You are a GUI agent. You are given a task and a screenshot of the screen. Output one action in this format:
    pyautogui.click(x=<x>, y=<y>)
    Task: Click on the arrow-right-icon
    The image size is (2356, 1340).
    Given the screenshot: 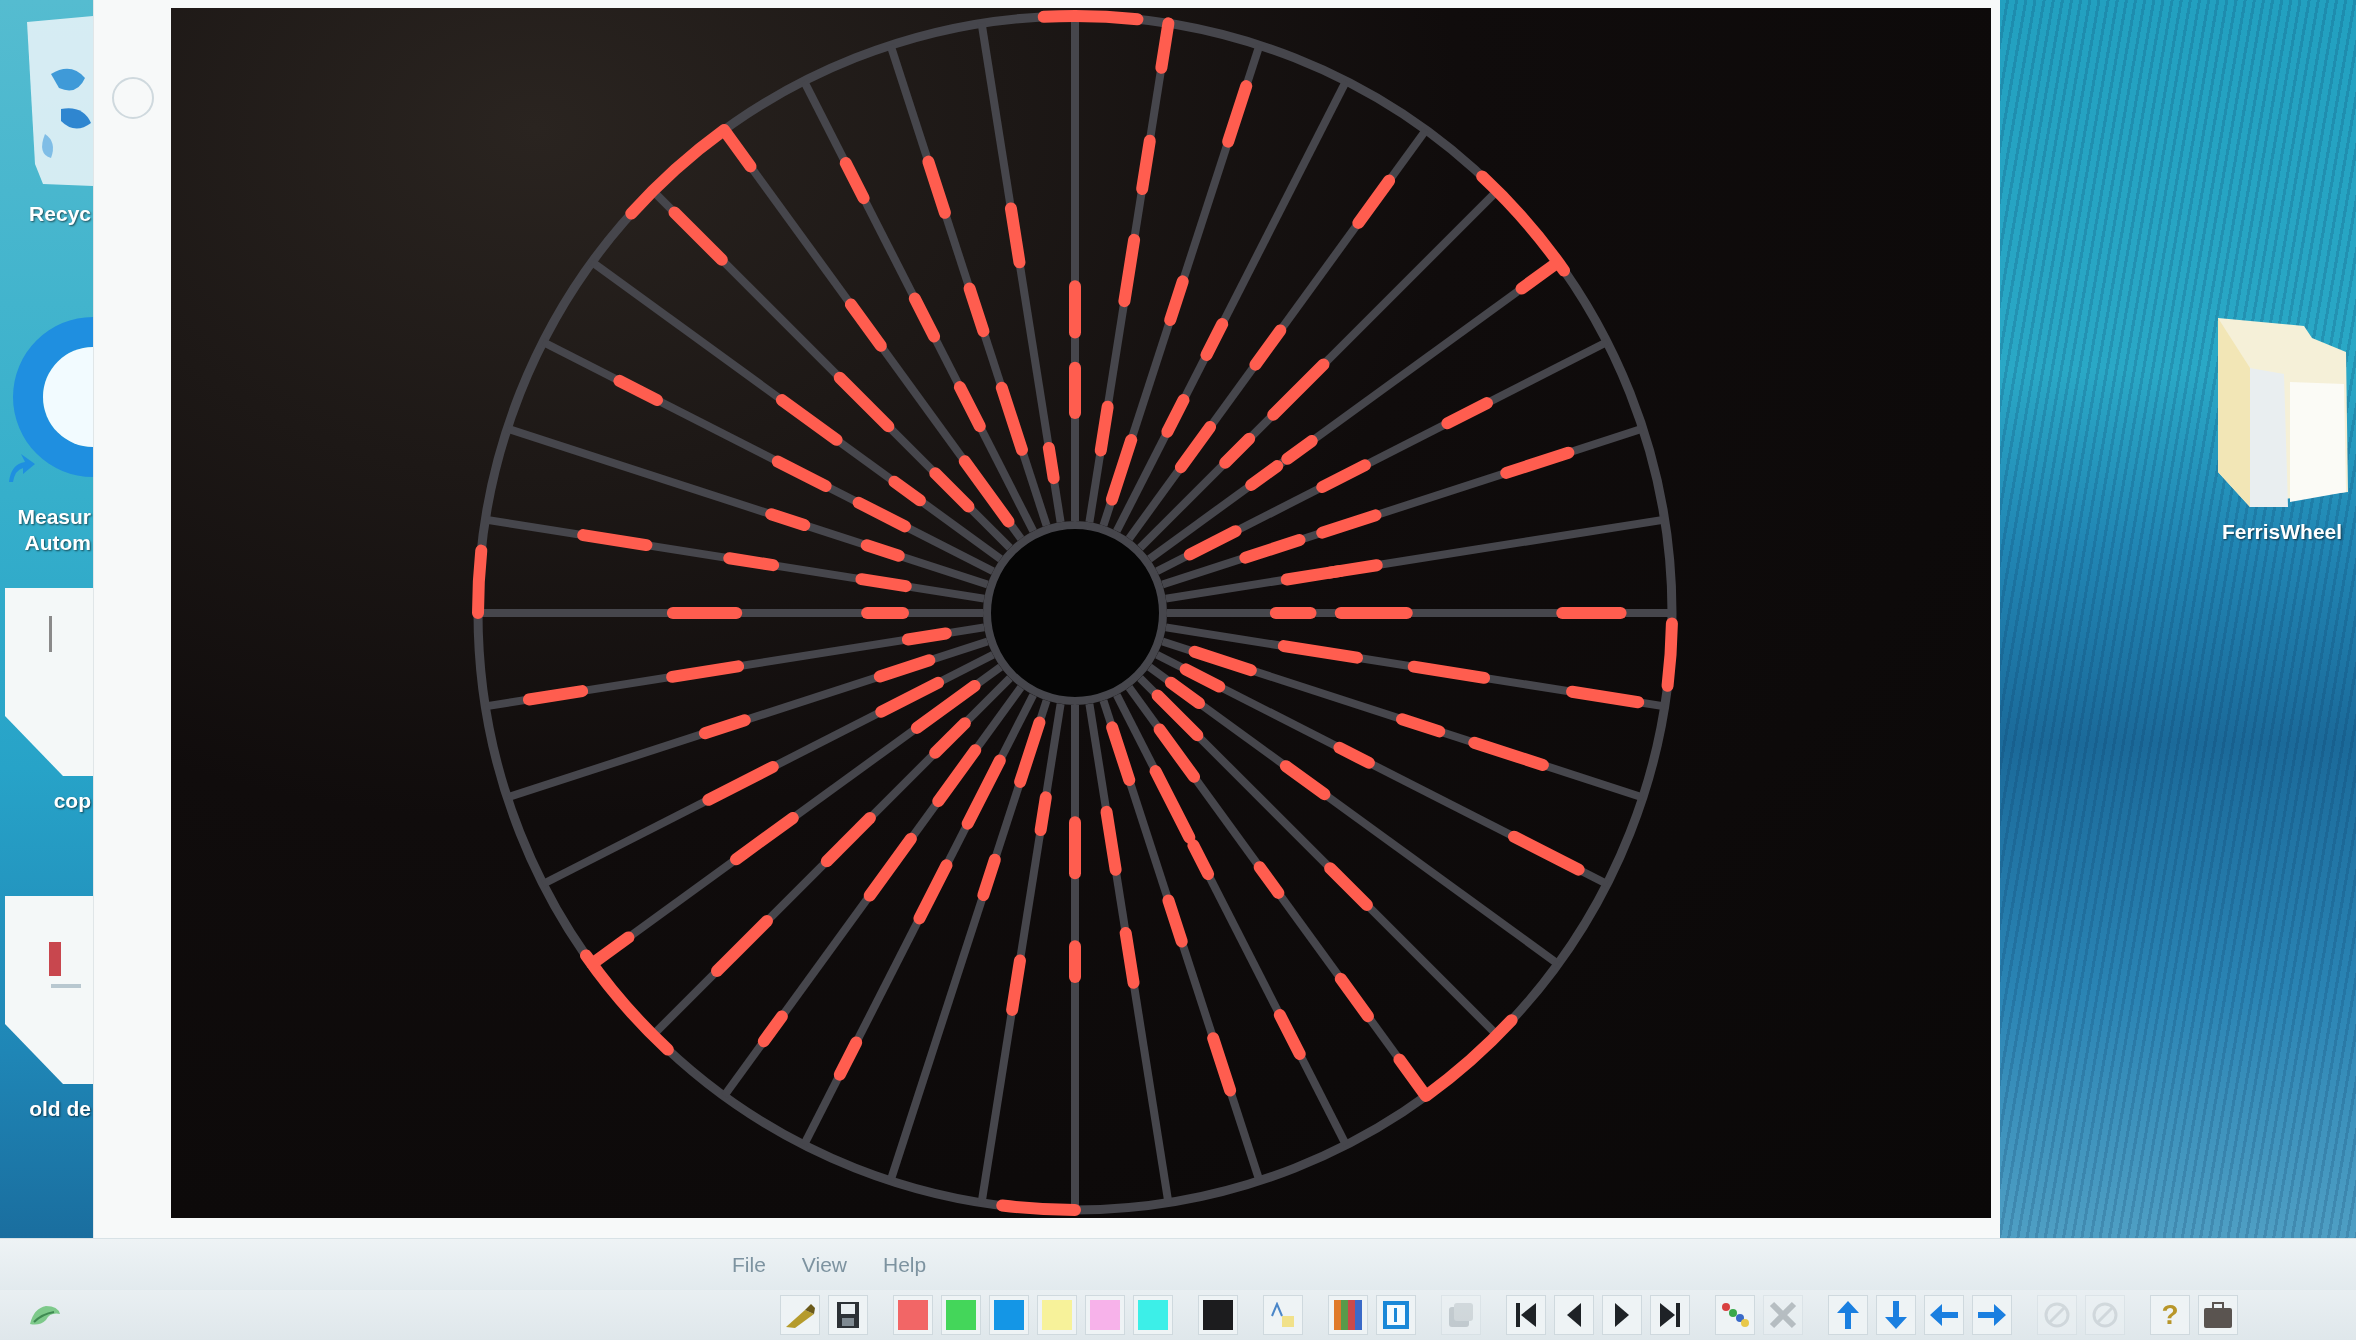 What is the action you would take?
    pyautogui.click(x=1992, y=1315)
    